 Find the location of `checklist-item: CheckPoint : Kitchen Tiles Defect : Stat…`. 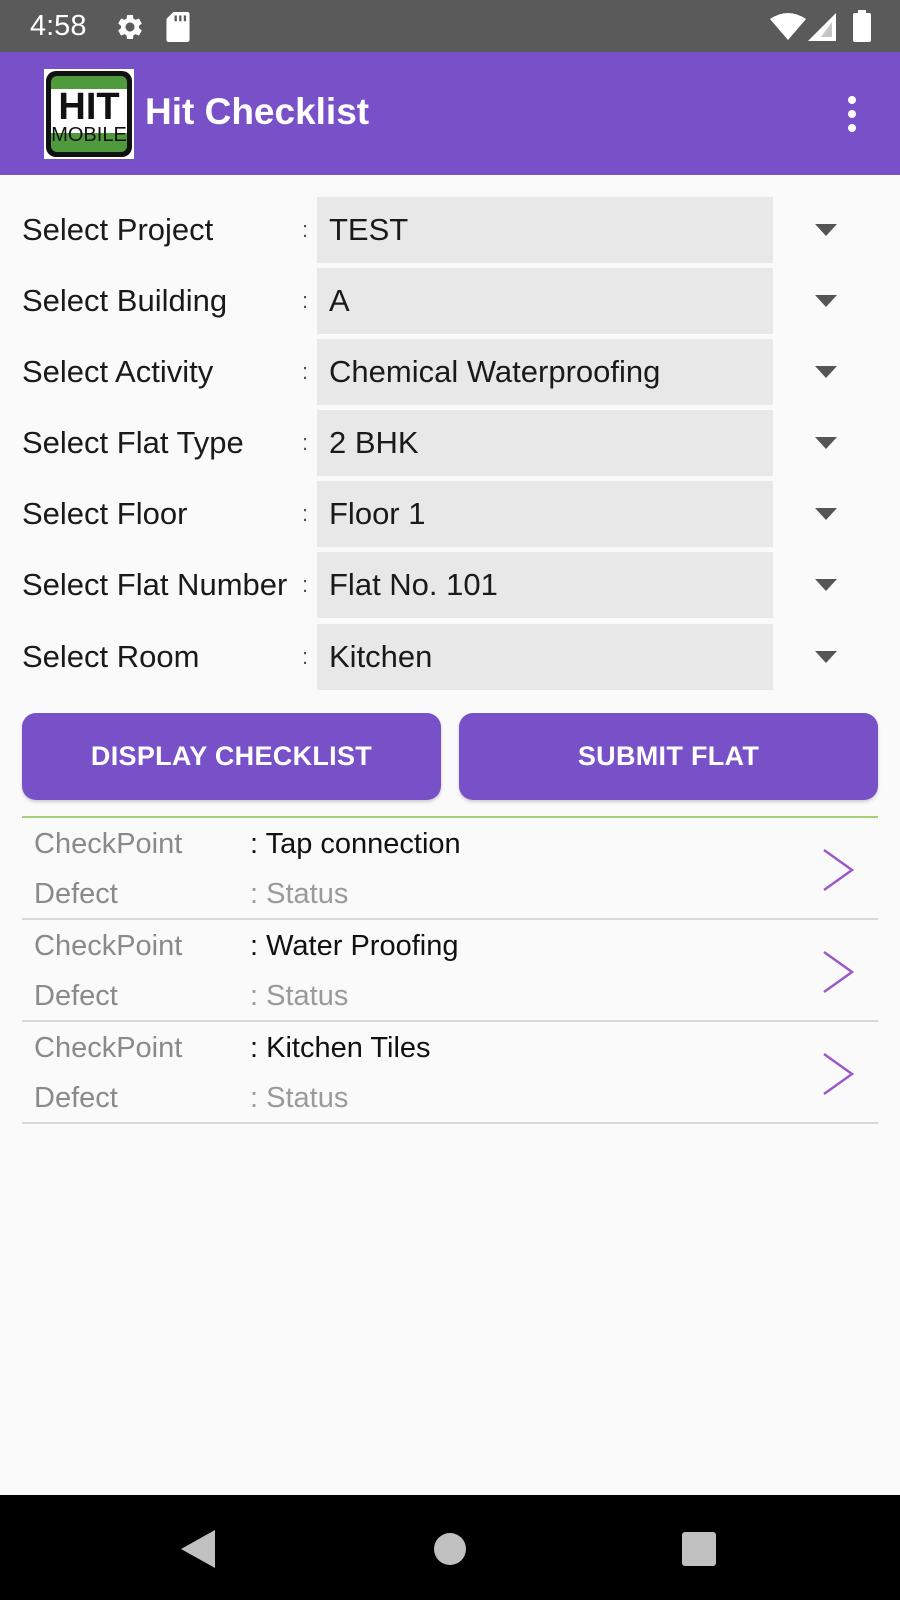

checklist-item: CheckPoint : Kitchen Tiles Defect : Stat… is located at coordinates (450, 1073).